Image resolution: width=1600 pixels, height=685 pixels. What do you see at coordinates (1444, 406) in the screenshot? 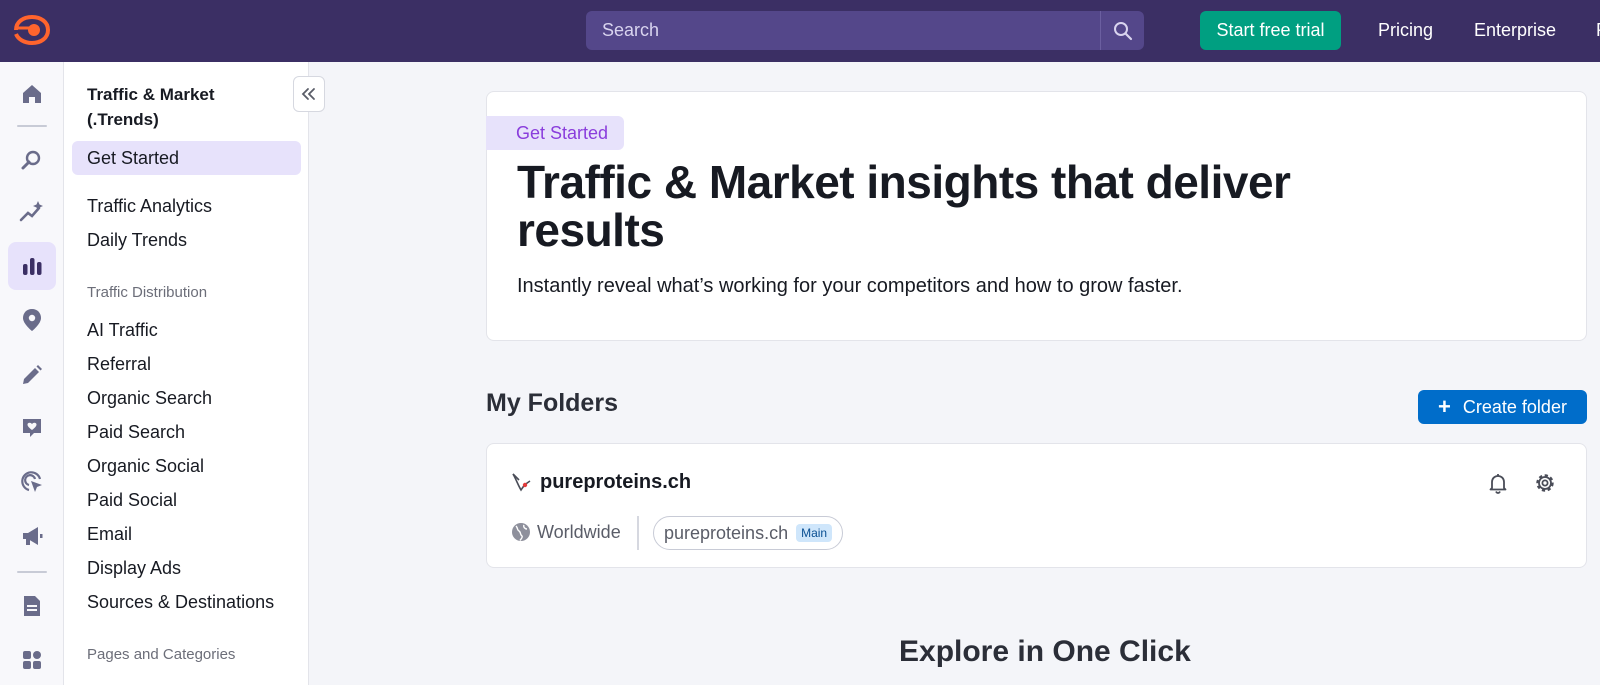
I see `plus-icon: +` at bounding box center [1444, 406].